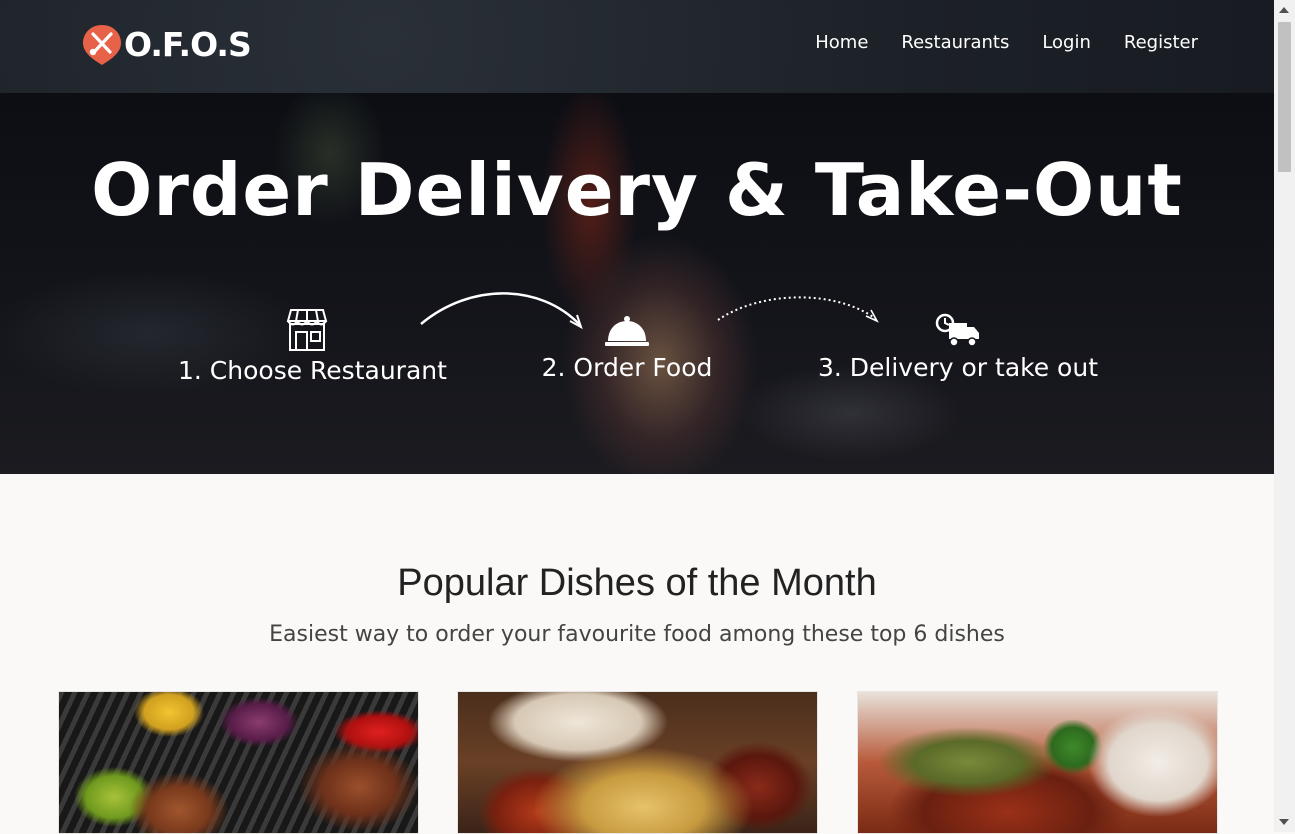 The width and height of the screenshot is (1295, 834). What do you see at coordinates (1284, 10) in the screenshot?
I see `scroll-up-arrow-icon` at bounding box center [1284, 10].